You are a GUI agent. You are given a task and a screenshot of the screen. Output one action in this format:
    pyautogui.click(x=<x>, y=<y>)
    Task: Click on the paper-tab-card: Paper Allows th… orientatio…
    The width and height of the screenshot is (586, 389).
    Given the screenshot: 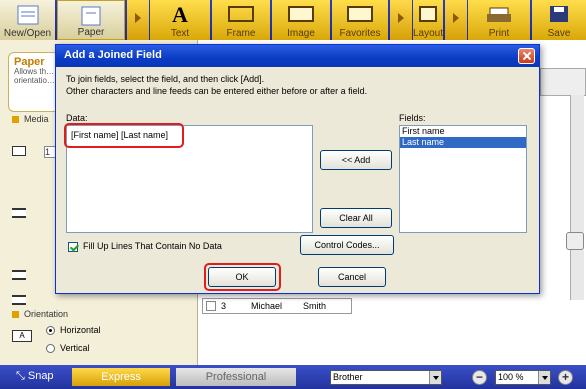 What is the action you would take?
    pyautogui.click(x=34, y=82)
    